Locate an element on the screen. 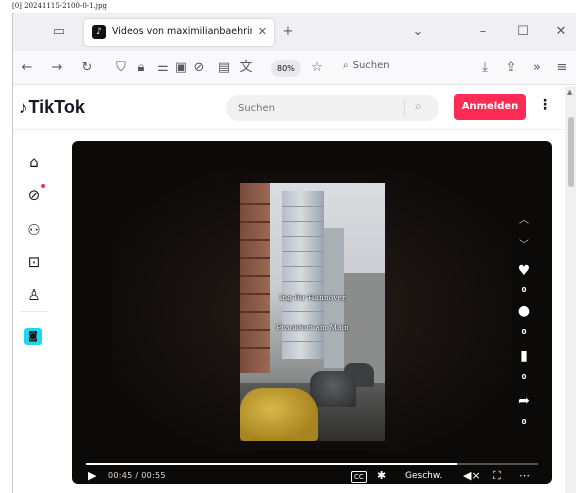  menu-icon: ≡ is located at coordinates (562, 68).